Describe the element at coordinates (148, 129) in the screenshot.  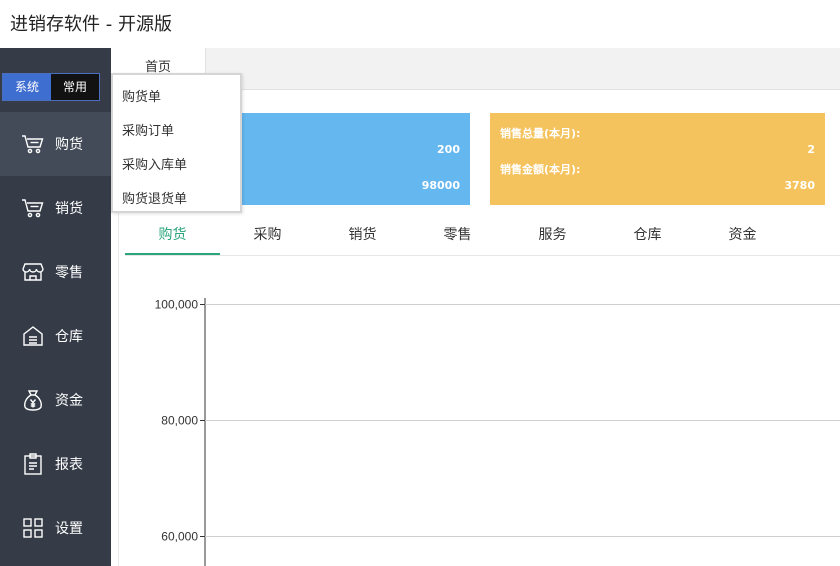
I see `menu-item-procurement-order: 采购订单` at that location.